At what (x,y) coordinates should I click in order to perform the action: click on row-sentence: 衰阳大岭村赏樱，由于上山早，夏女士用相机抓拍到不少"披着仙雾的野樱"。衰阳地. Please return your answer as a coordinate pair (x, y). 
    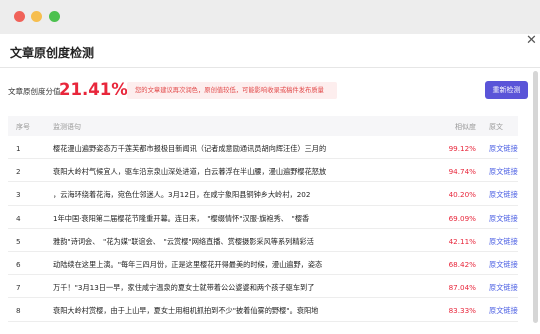
    Looking at the image, I should click on (186, 311).